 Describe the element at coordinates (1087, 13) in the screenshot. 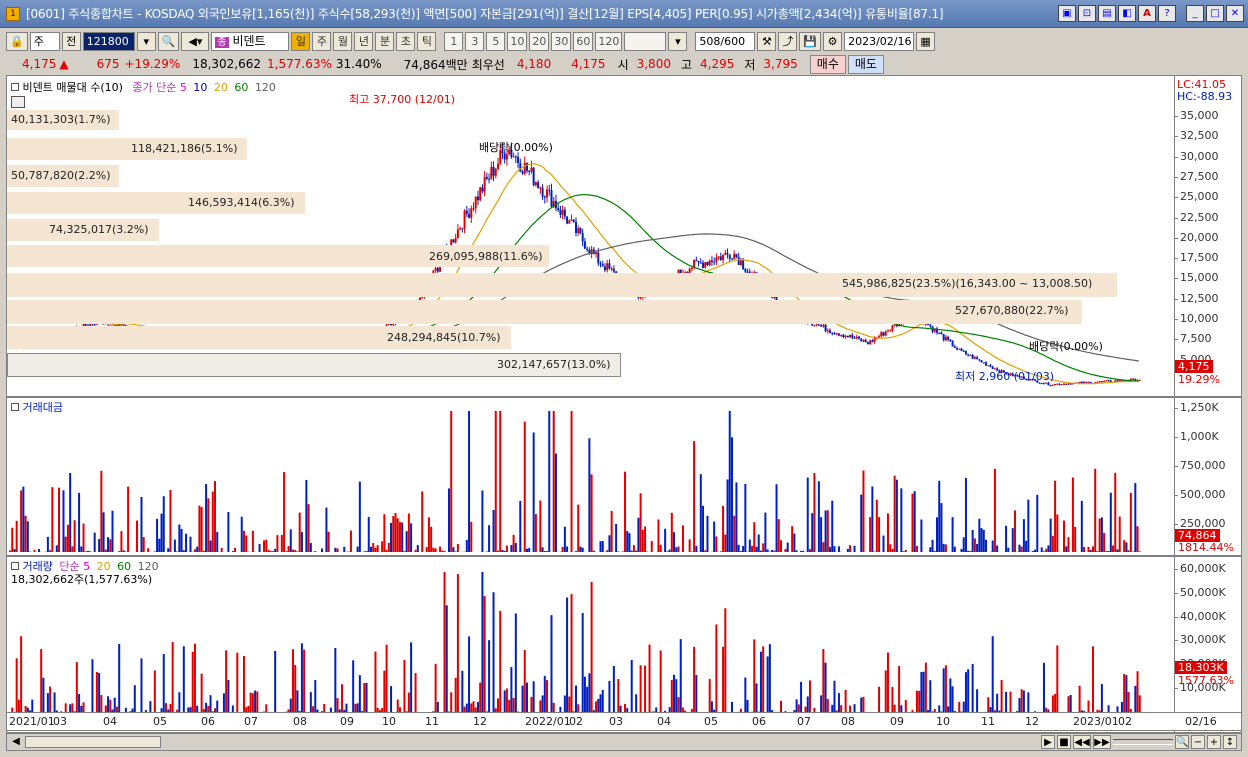

I see `restore-icon: ⊡` at that location.